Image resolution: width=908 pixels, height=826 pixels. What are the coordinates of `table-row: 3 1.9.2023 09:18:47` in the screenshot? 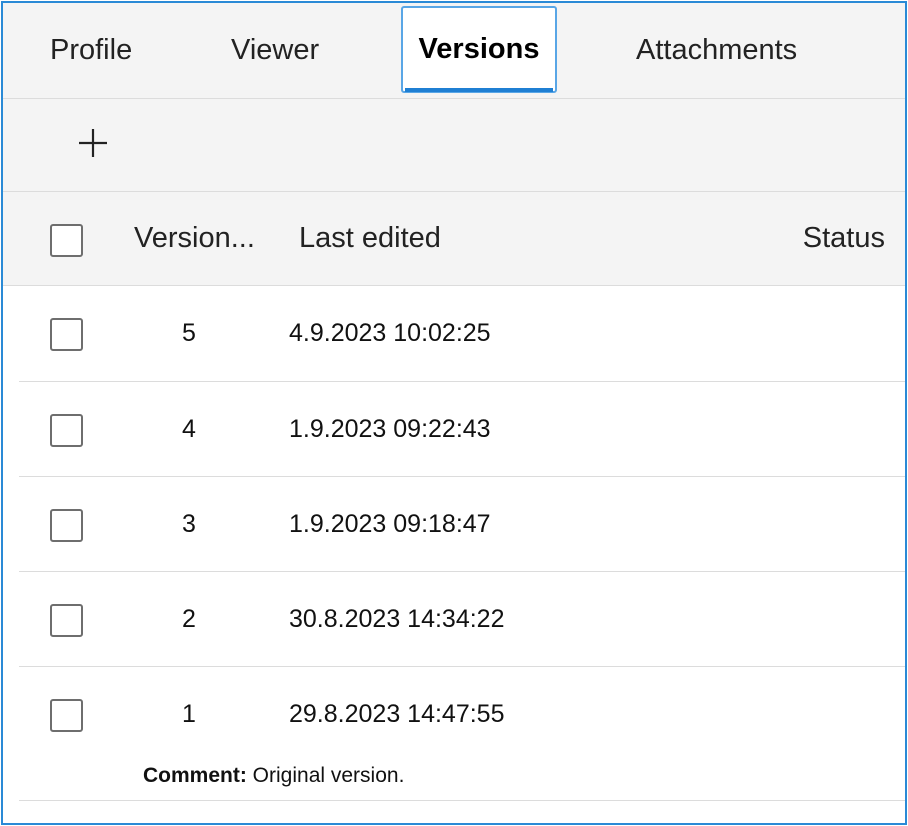 It's located at (462, 524).